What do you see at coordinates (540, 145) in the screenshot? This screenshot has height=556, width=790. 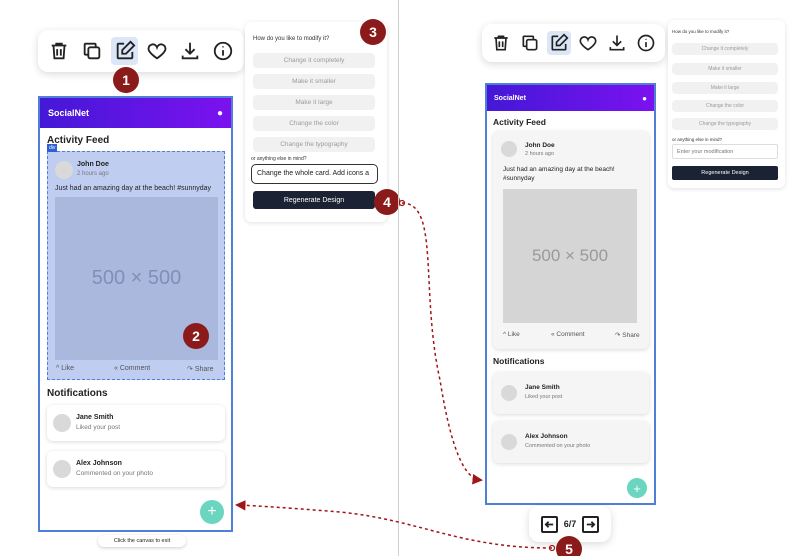 I see `post-author: John Doe` at bounding box center [540, 145].